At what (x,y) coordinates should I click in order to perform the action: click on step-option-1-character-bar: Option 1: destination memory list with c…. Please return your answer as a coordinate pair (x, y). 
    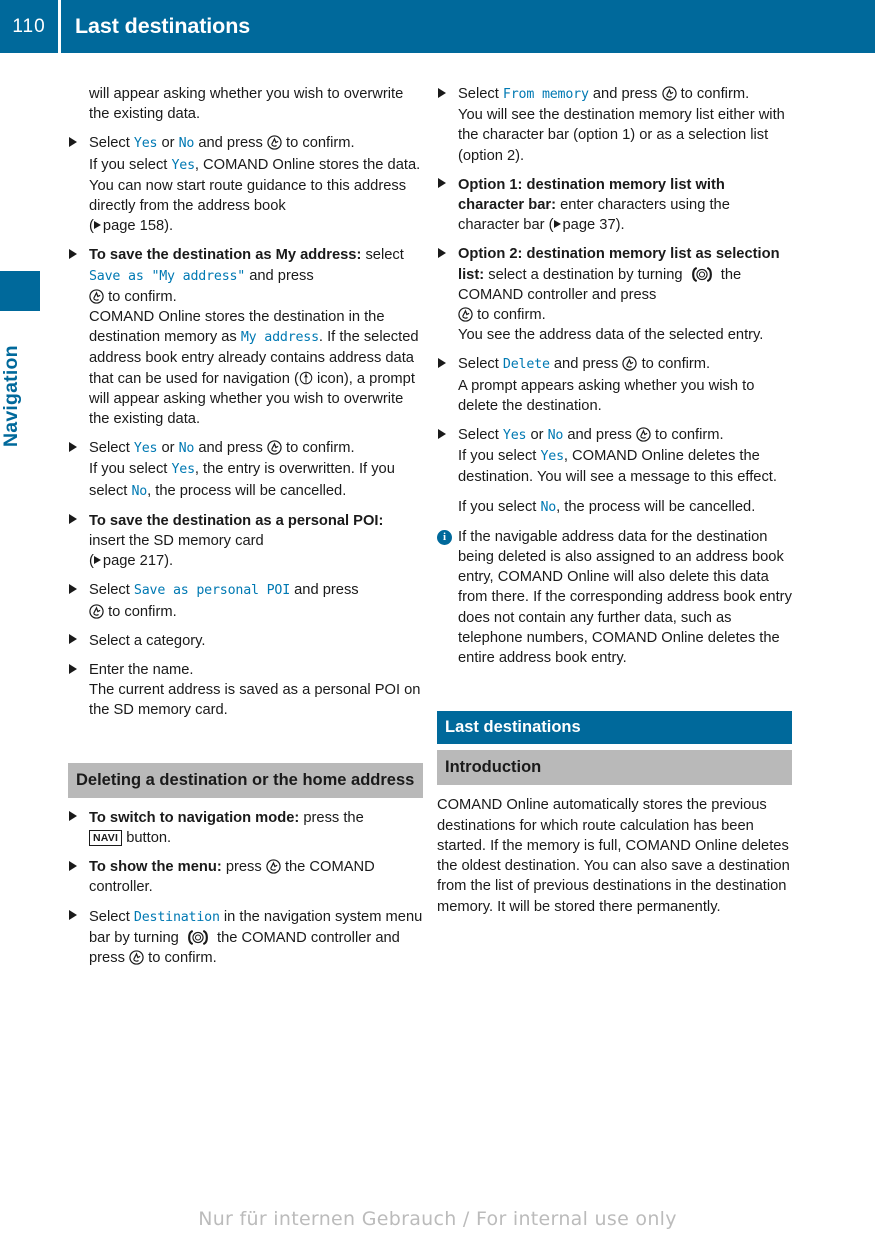
    Looking at the image, I should click on (614, 205).